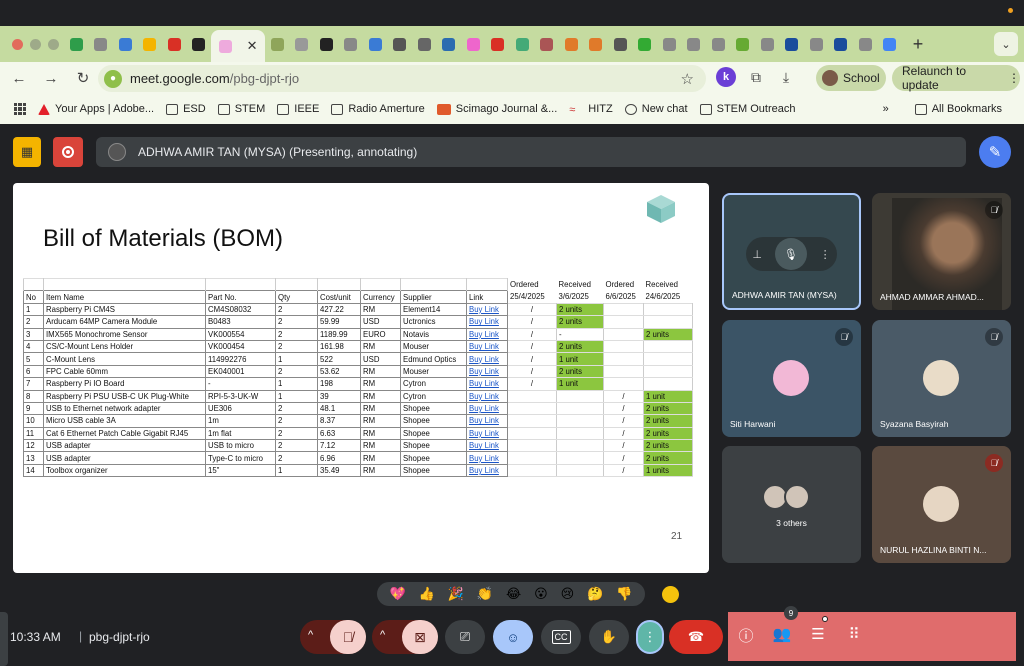  What do you see at coordinates (83, 78) in the screenshot?
I see `reload-button: ↻` at bounding box center [83, 78].